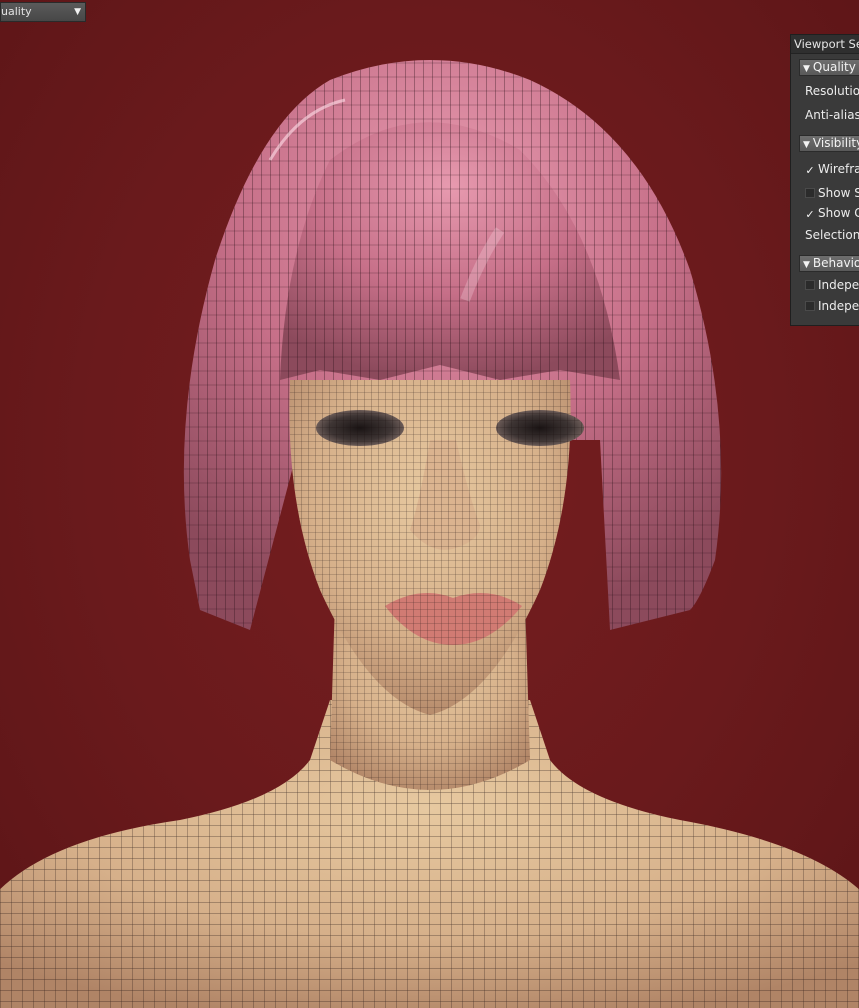 This screenshot has width=859, height=1008. I want to click on row-show-g: ✓ Show G, so click(832, 213).